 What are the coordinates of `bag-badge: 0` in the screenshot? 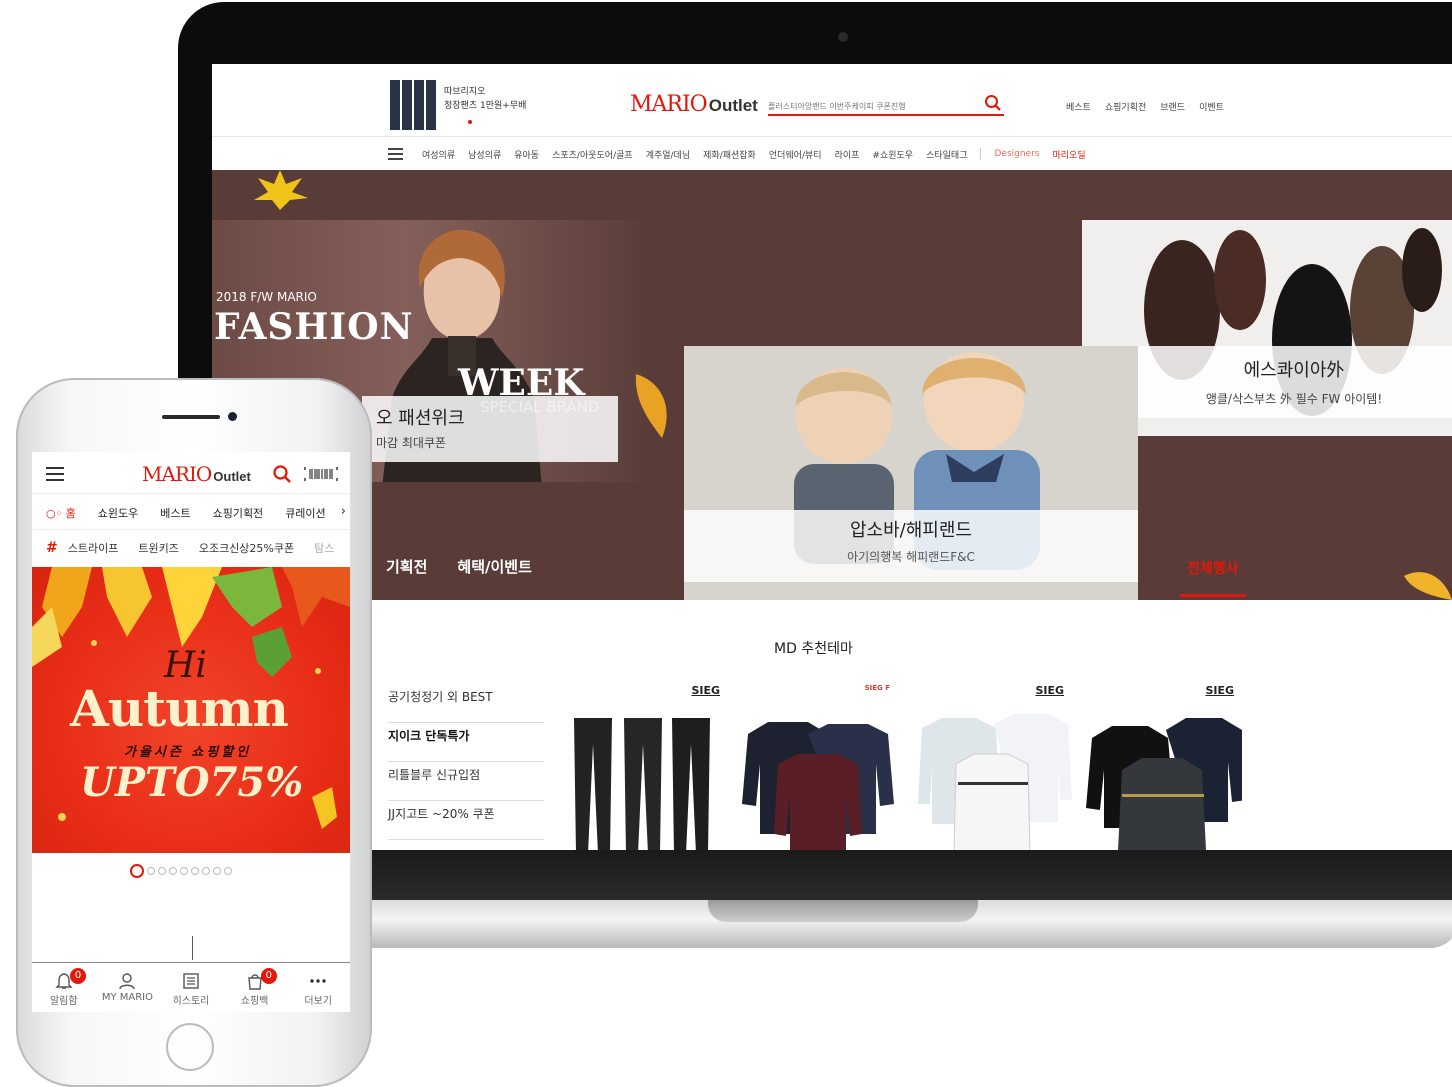 It's located at (268, 976).